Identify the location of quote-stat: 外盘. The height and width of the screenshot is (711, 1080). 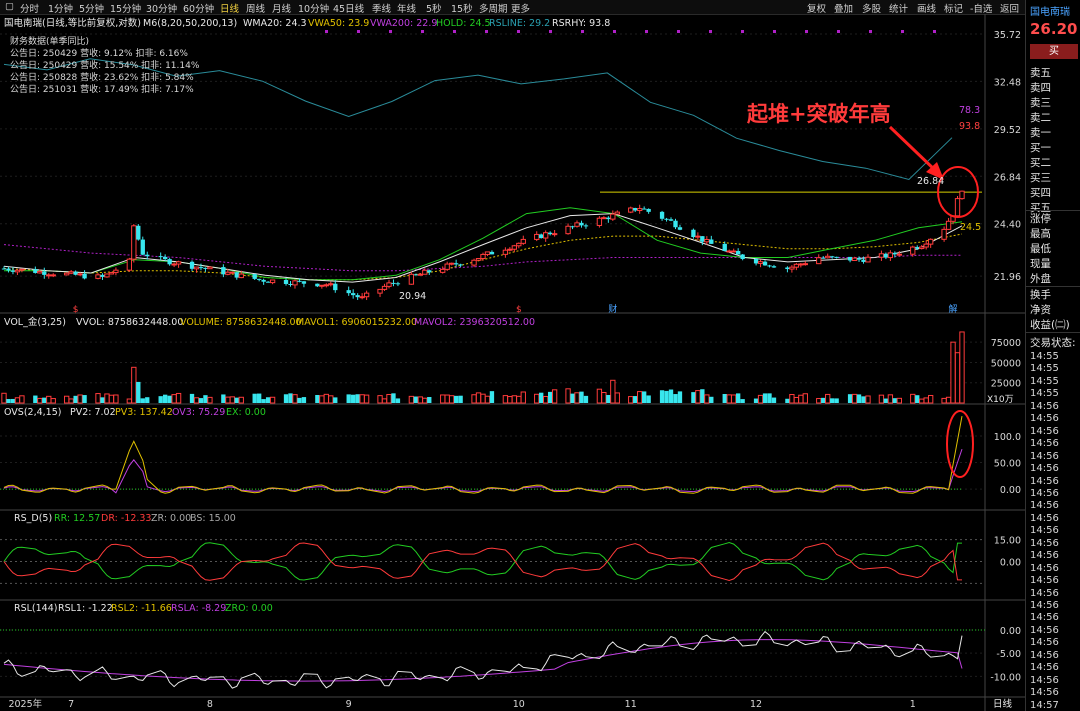
(1040, 279).